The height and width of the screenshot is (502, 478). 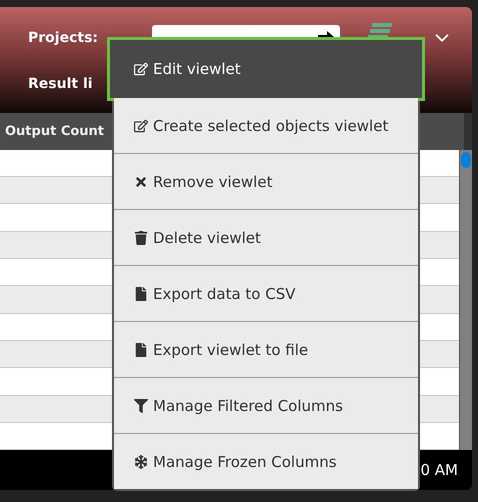 I want to click on close-icon, so click(x=141, y=181).